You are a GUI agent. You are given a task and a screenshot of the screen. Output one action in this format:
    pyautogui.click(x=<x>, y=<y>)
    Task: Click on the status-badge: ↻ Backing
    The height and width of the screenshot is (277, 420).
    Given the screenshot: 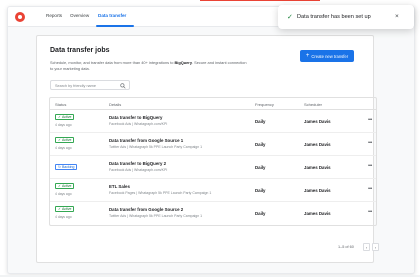 What is the action you would take?
    pyautogui.click(x=66, y=167)
    